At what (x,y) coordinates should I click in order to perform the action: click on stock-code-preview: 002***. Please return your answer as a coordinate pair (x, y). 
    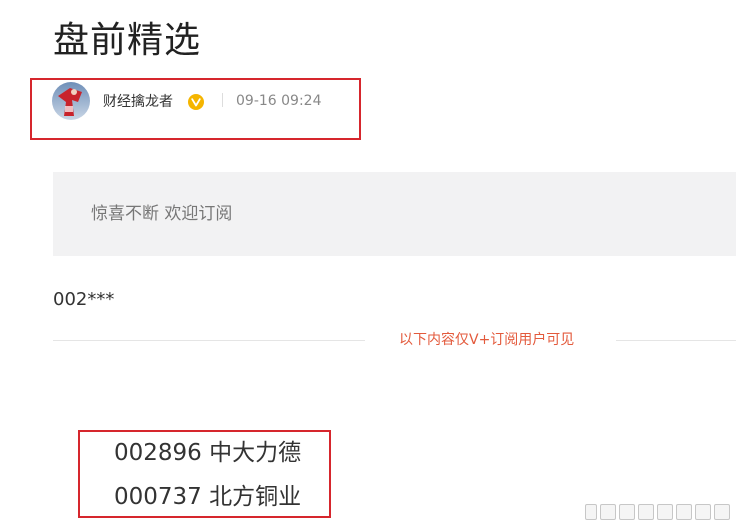
    Looking at the image, I should click on (84, 299).